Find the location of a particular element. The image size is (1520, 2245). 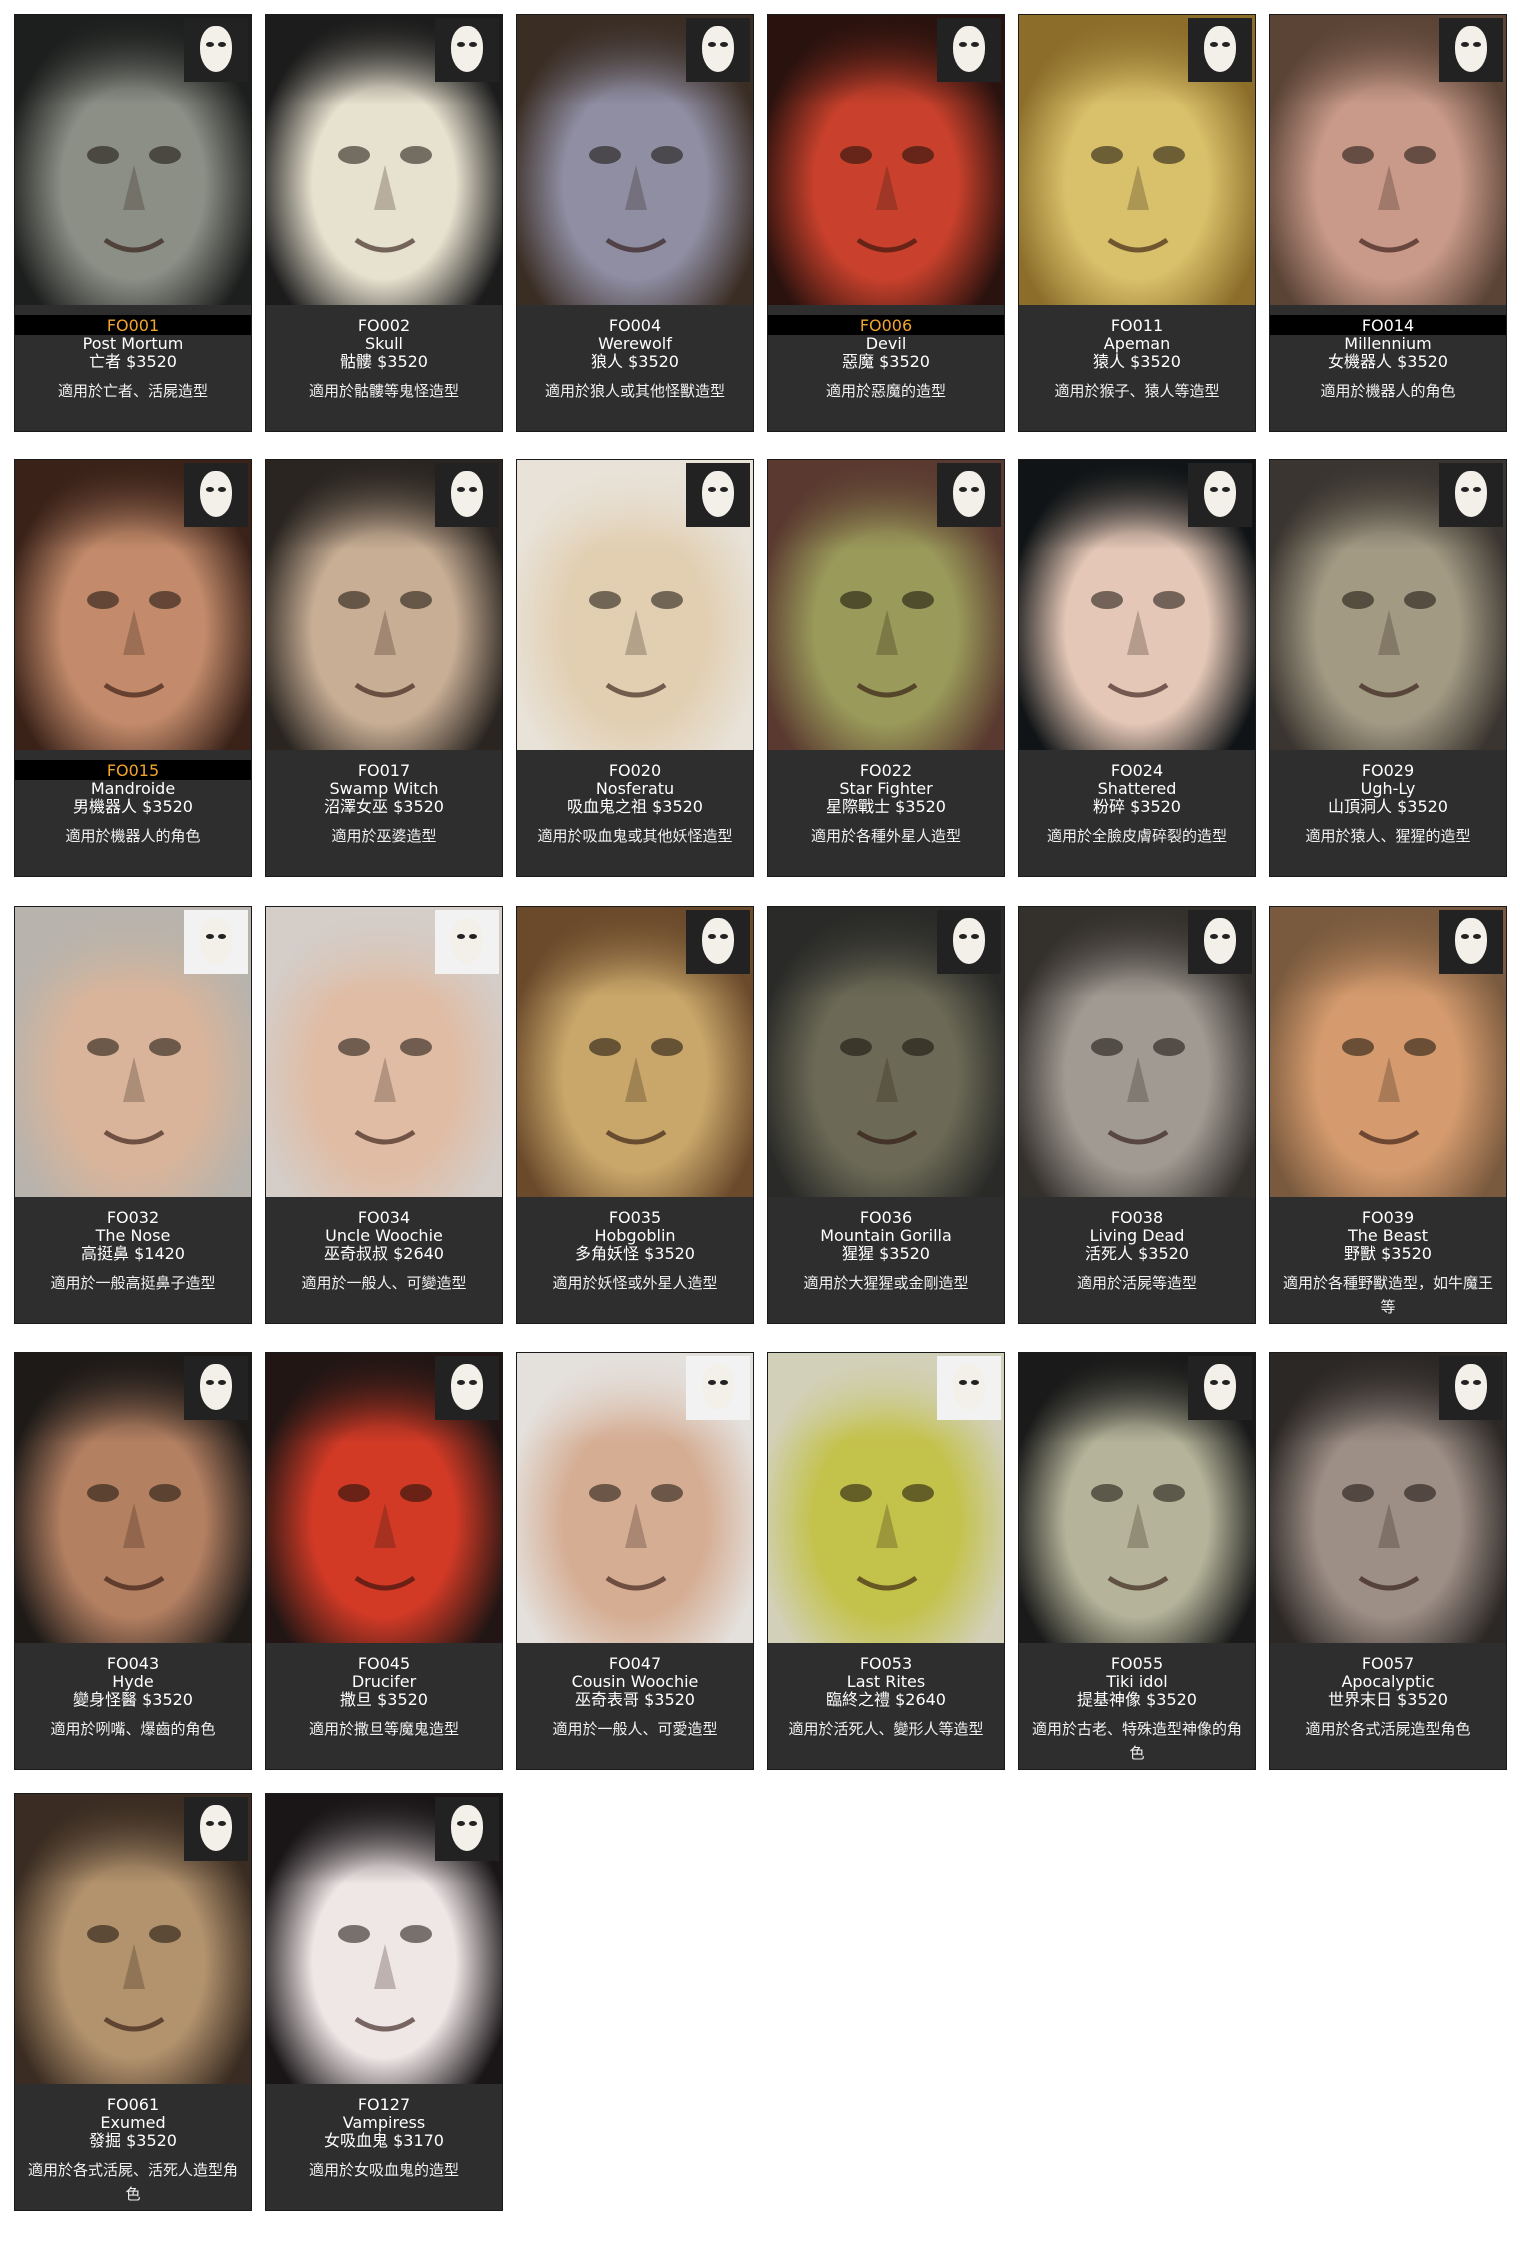

product-card: FO034 Uncle Woochie 巫奇叔叔 $2640 適用於一般人、可變造型 is located at coordinates (384, 1115).